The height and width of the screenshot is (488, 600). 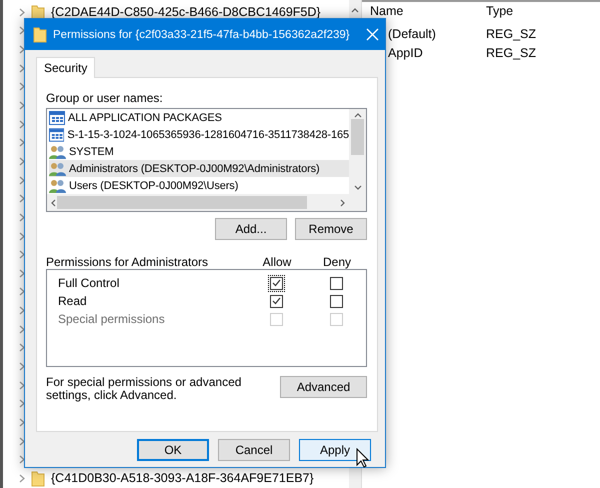 I want to click on chevron-icon, so click(x=22, y=236).